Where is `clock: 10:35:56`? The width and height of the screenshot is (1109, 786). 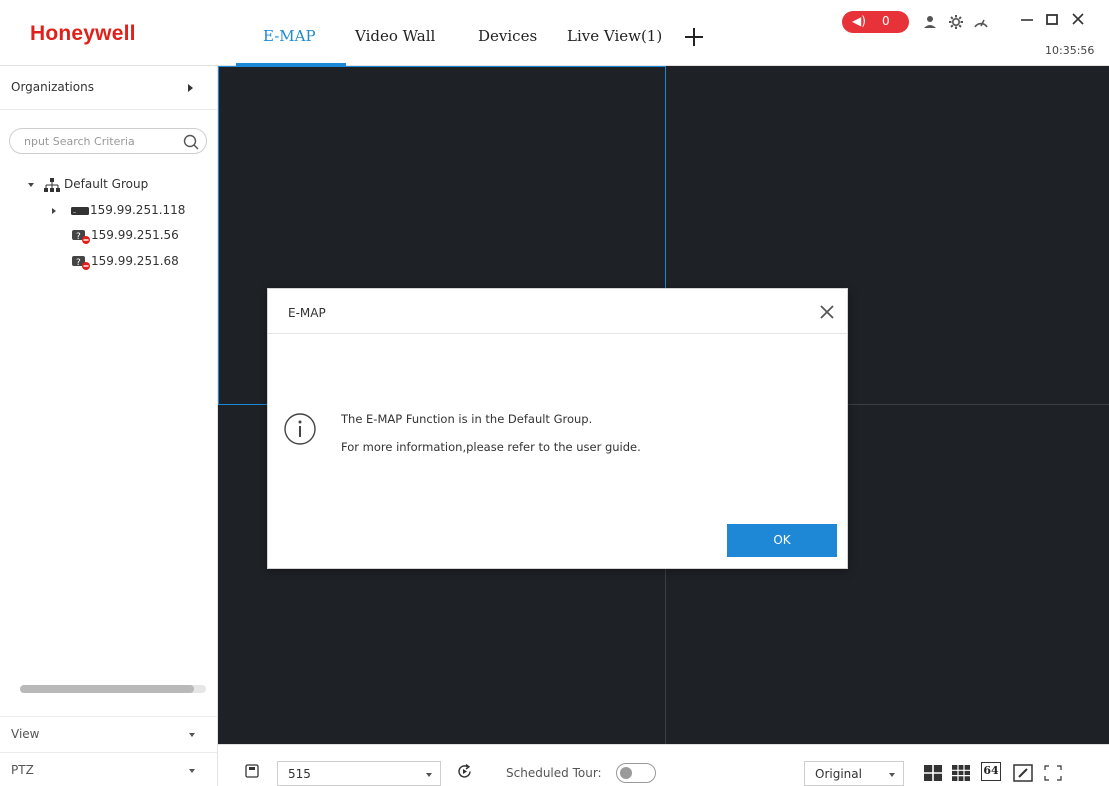 clock: 10:35:56 is located at coordinates (1070, 50).